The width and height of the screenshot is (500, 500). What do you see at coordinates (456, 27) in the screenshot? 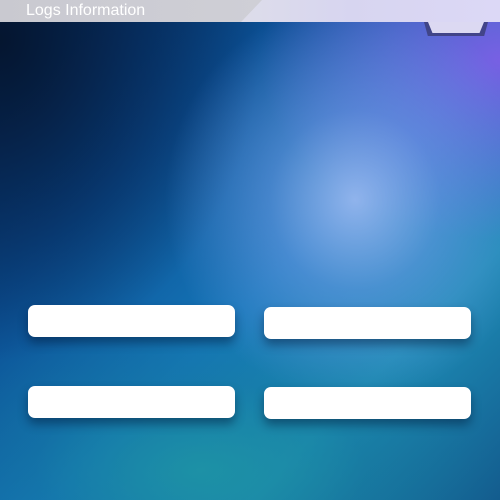
I see `header-notch-highlight` at bounding box center [456, 27].